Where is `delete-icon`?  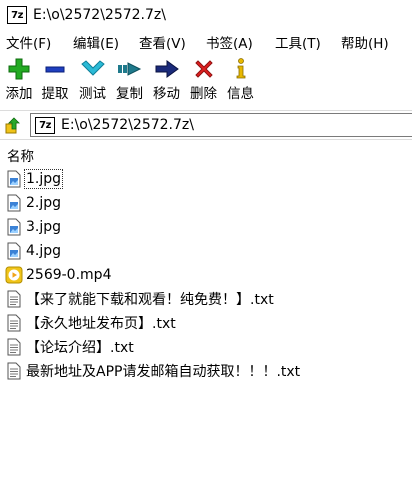
delete-icon is located at coordinates (204, 69).